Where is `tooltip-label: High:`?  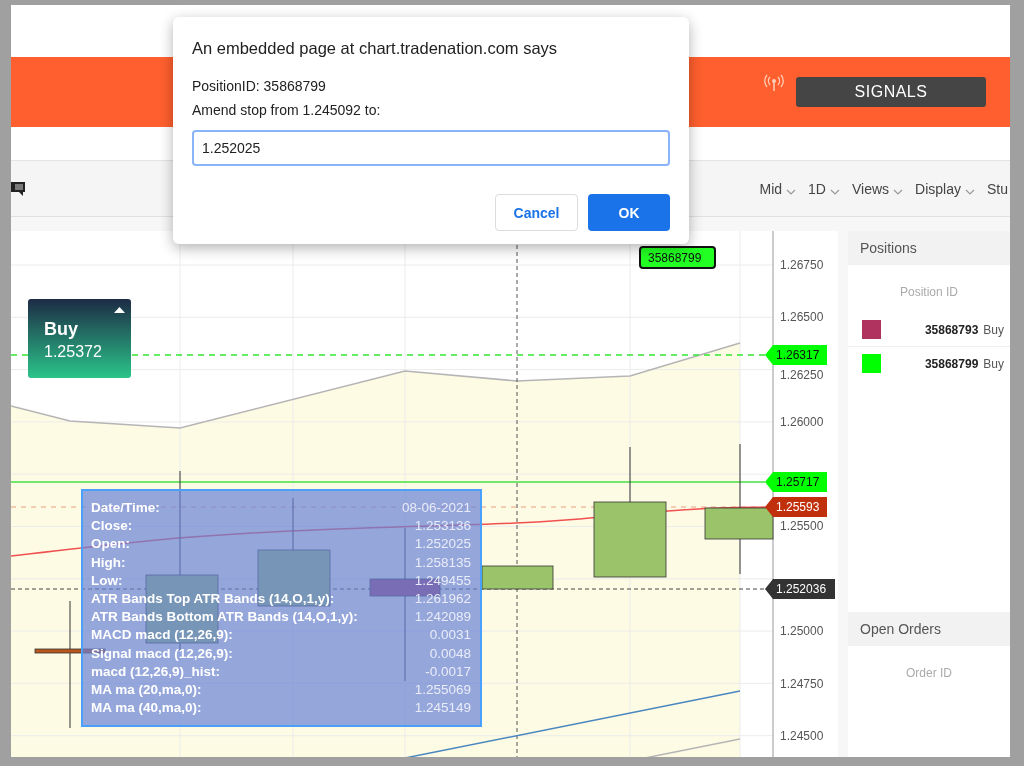
tooltip-label: High: is located at coordinates (108, 562).